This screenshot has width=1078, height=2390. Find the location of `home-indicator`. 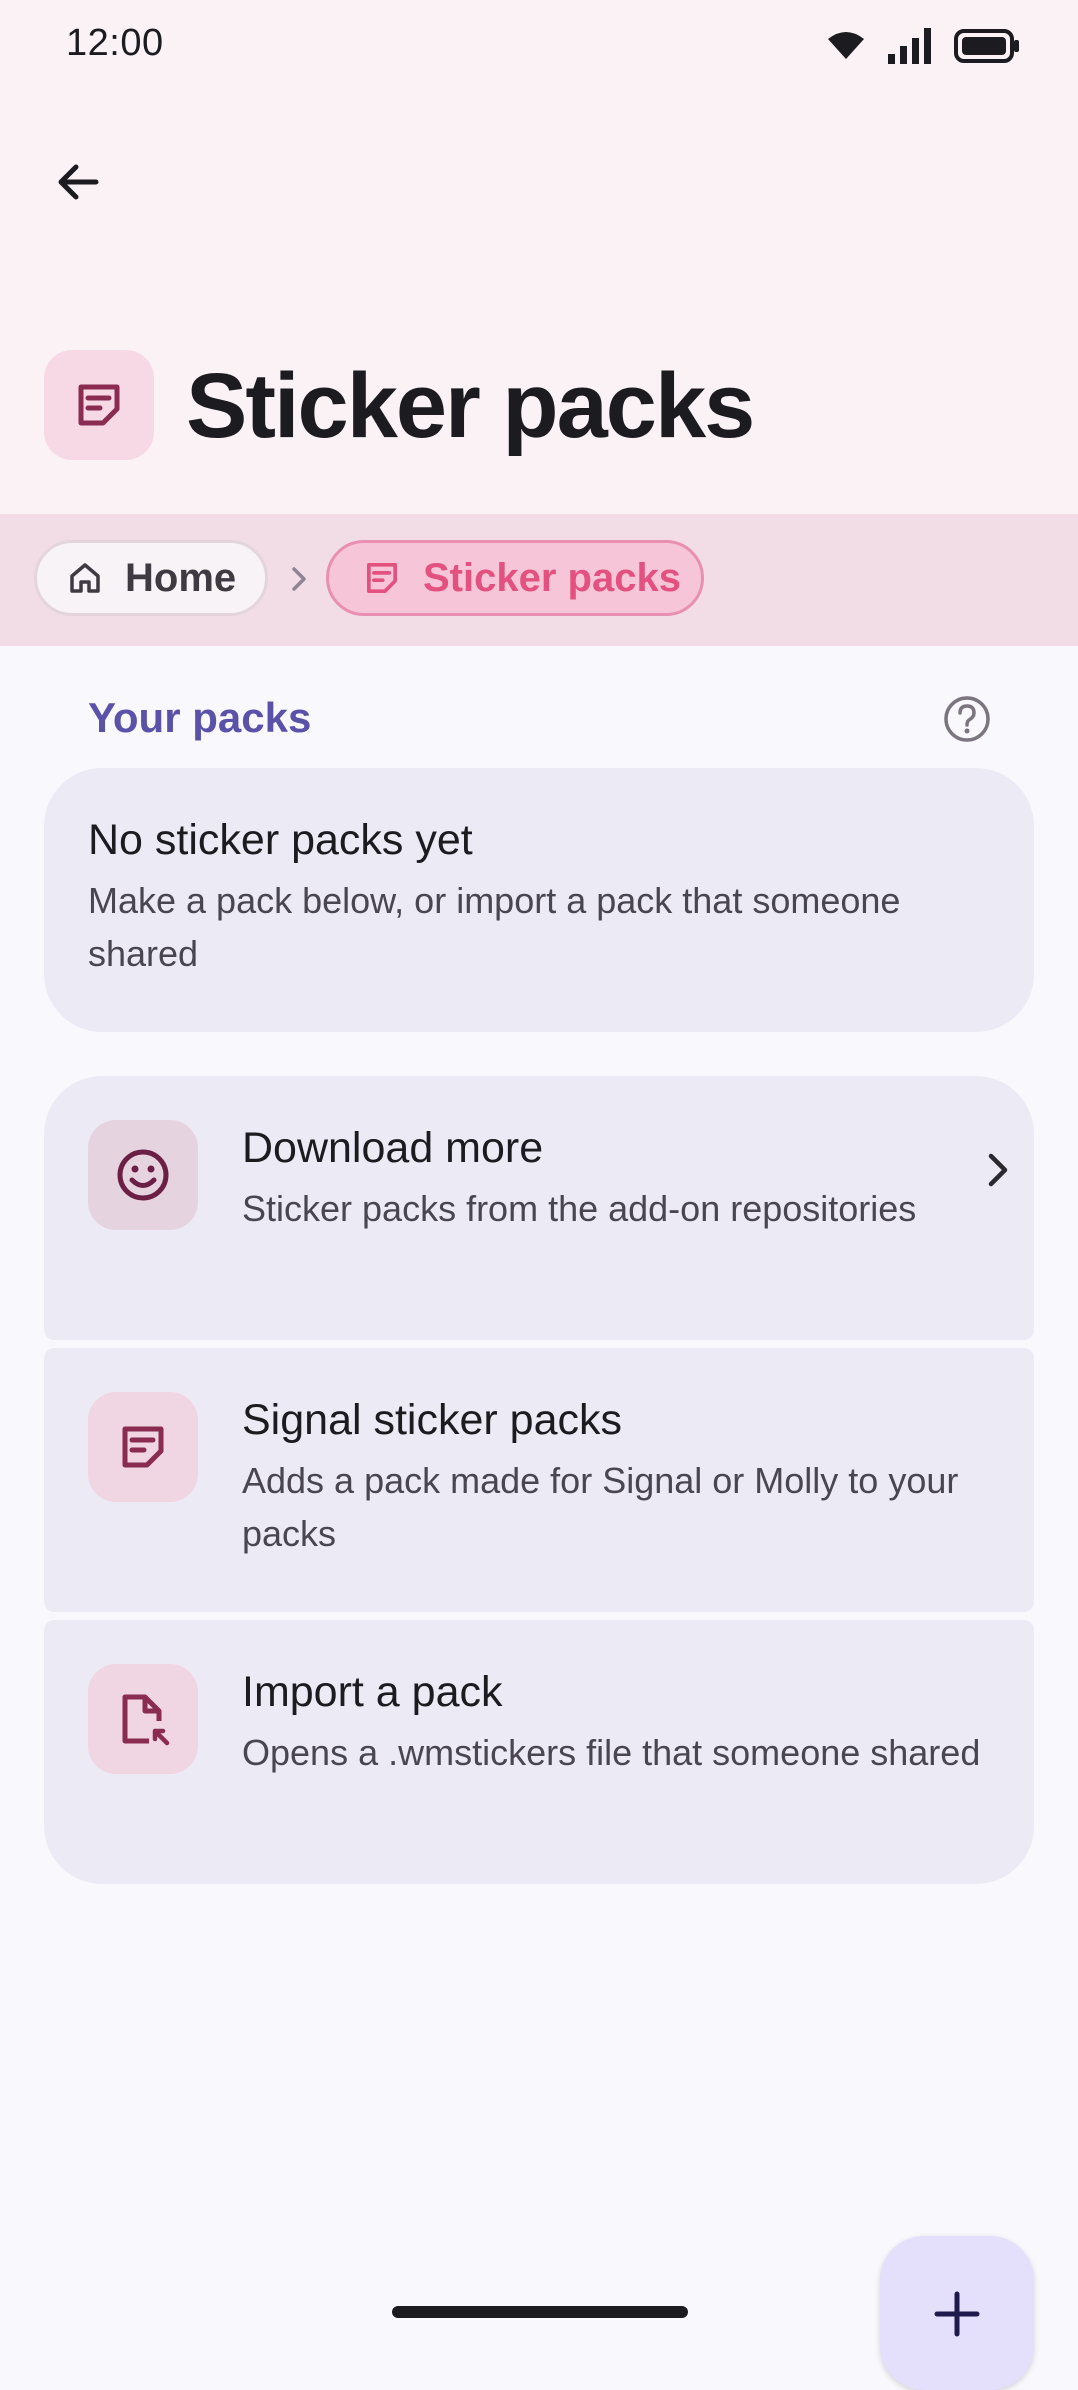

home-indicator is located at coordinates (540, 2312).